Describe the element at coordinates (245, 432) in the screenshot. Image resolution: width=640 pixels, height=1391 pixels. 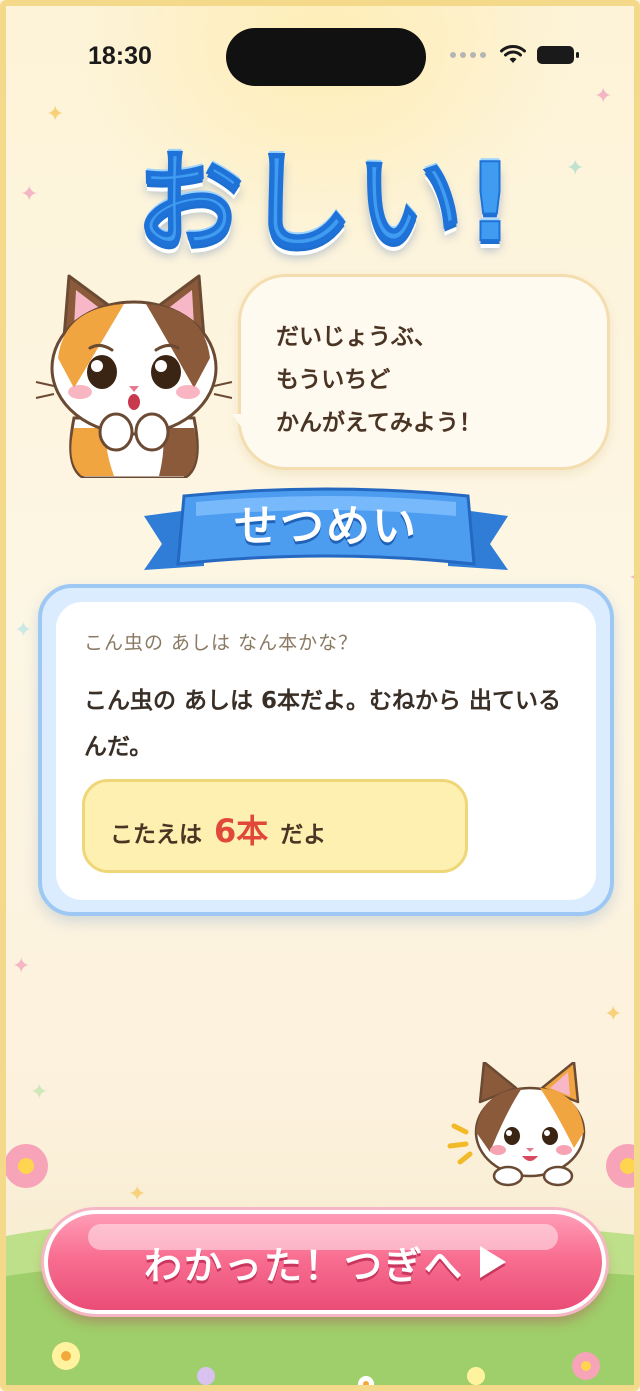
I see `speech-bubble-tail` at that location.